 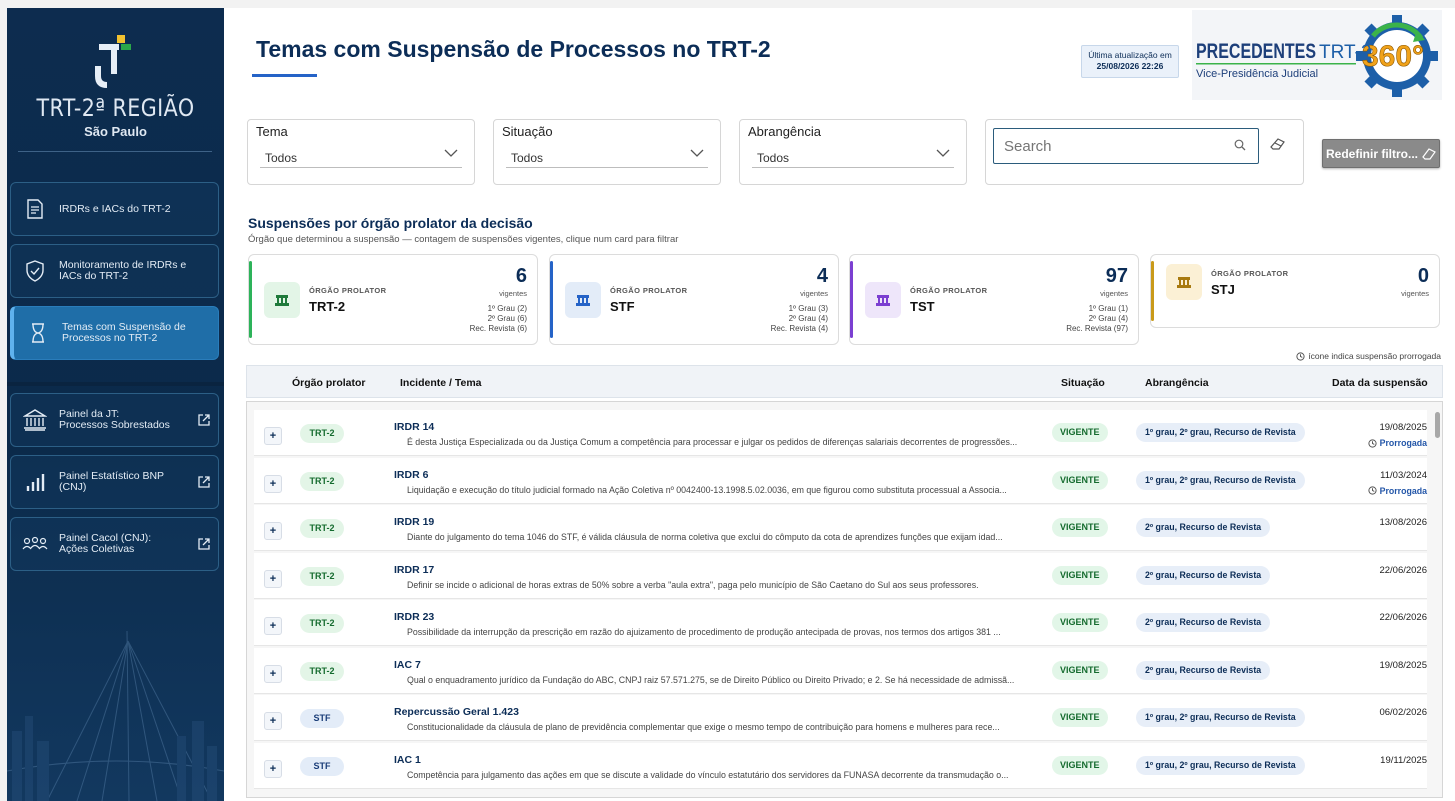 What do you see at coordinates (115, 108) in the screenshot?
I see `brand-name: TRT-2ª REGIÃO` at bounding box center [115, 108].